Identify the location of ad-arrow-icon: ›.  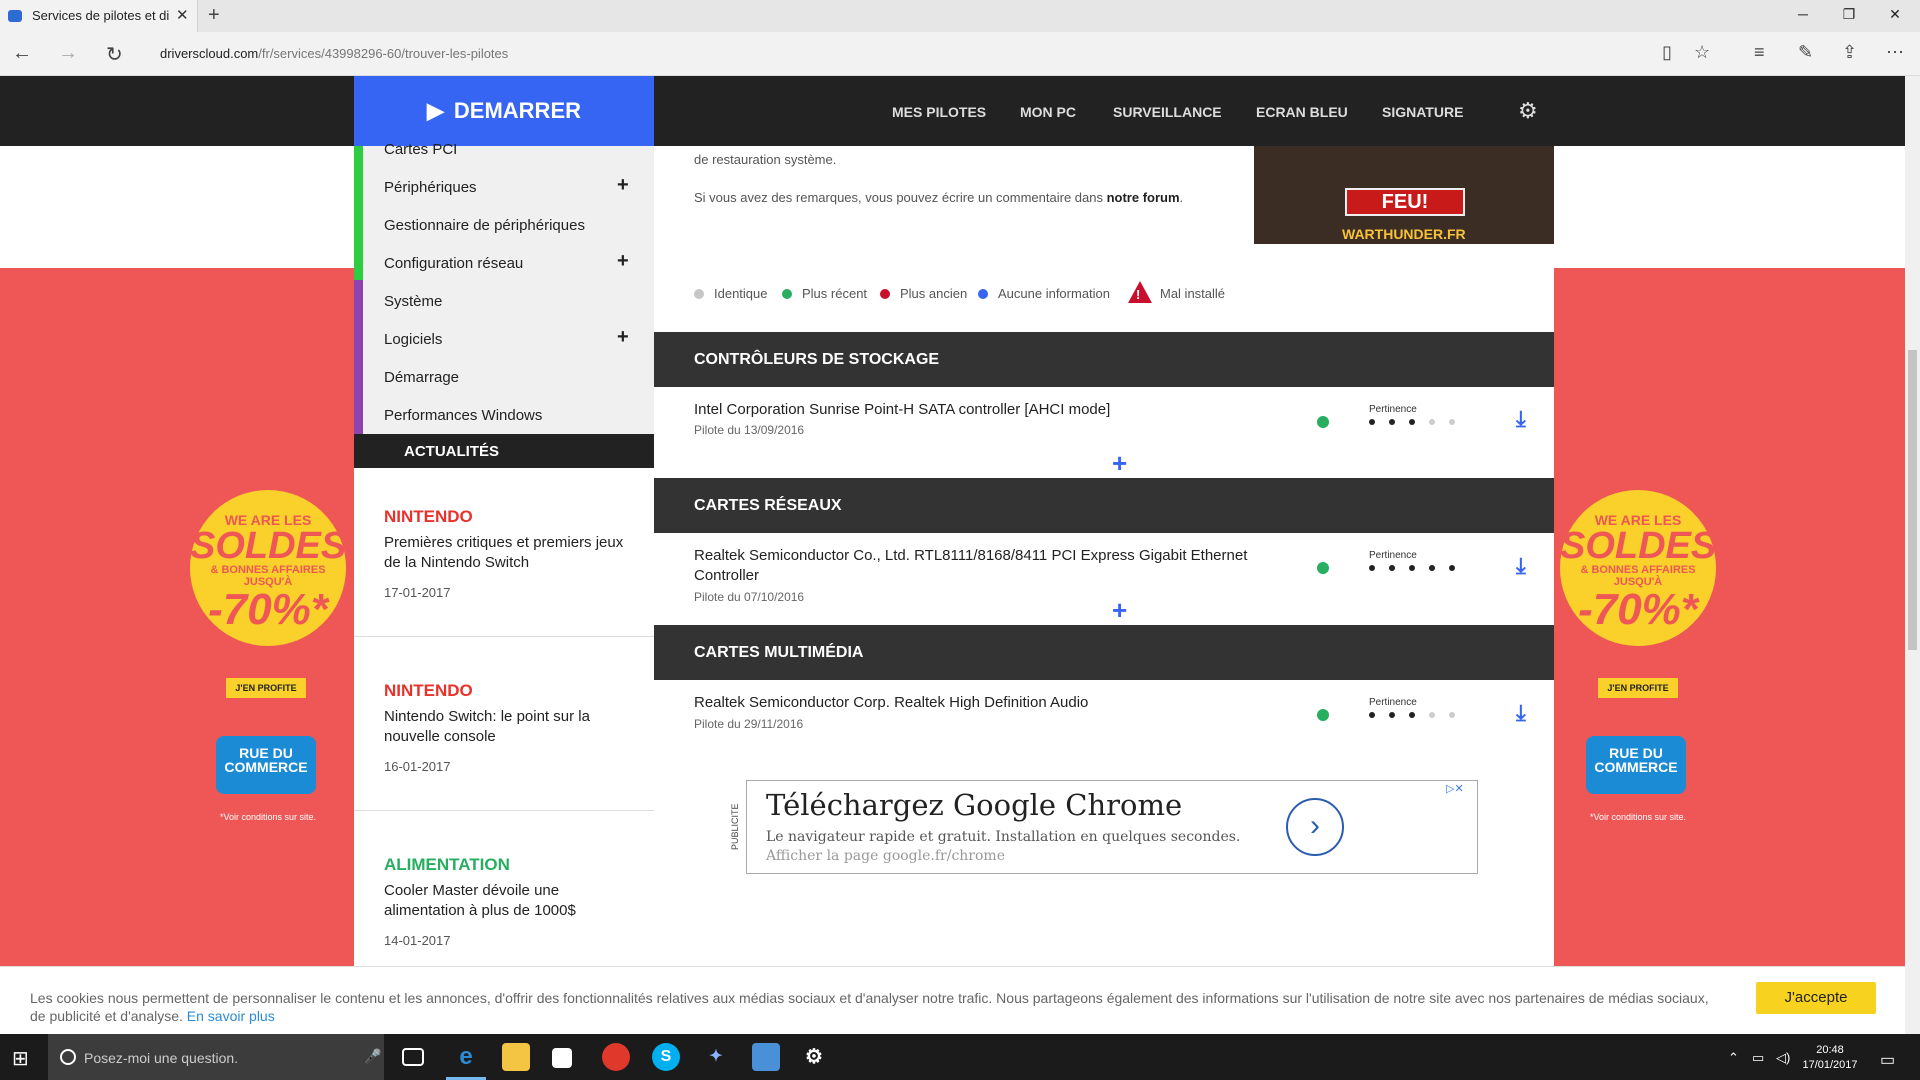
(1315, 827).